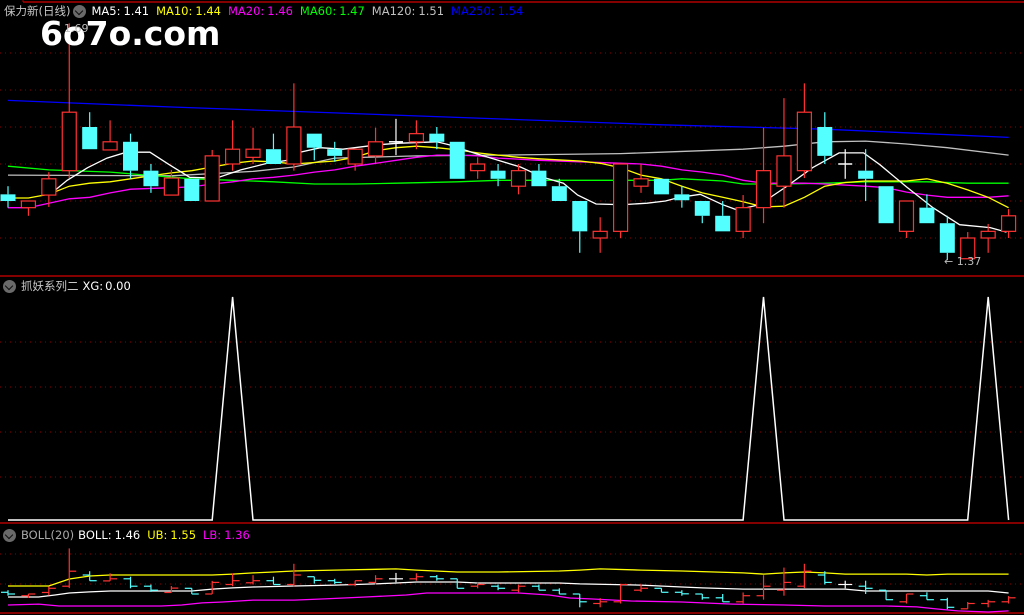 The height and width of the screenshot is (615, 1024). Describe the element at coordinates (95, 535) in the screenshot. I see `boll-legend-label: BOLL:` at that location.